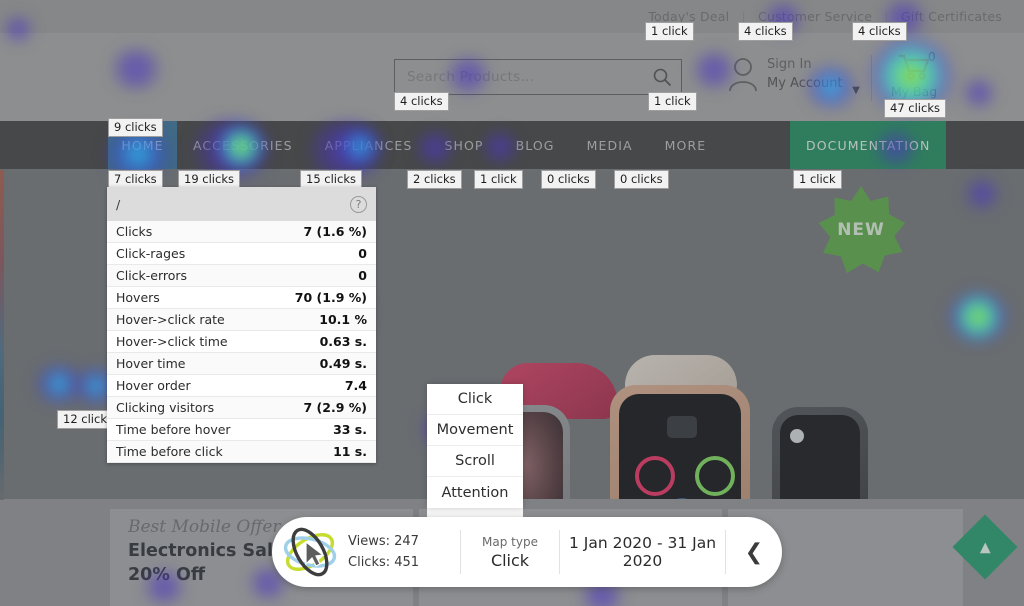 Image resolution: width=1024 pixels, height=606 pixels. I want to click on stats-row-value: 7 (1.6 %), so click(335, 231).